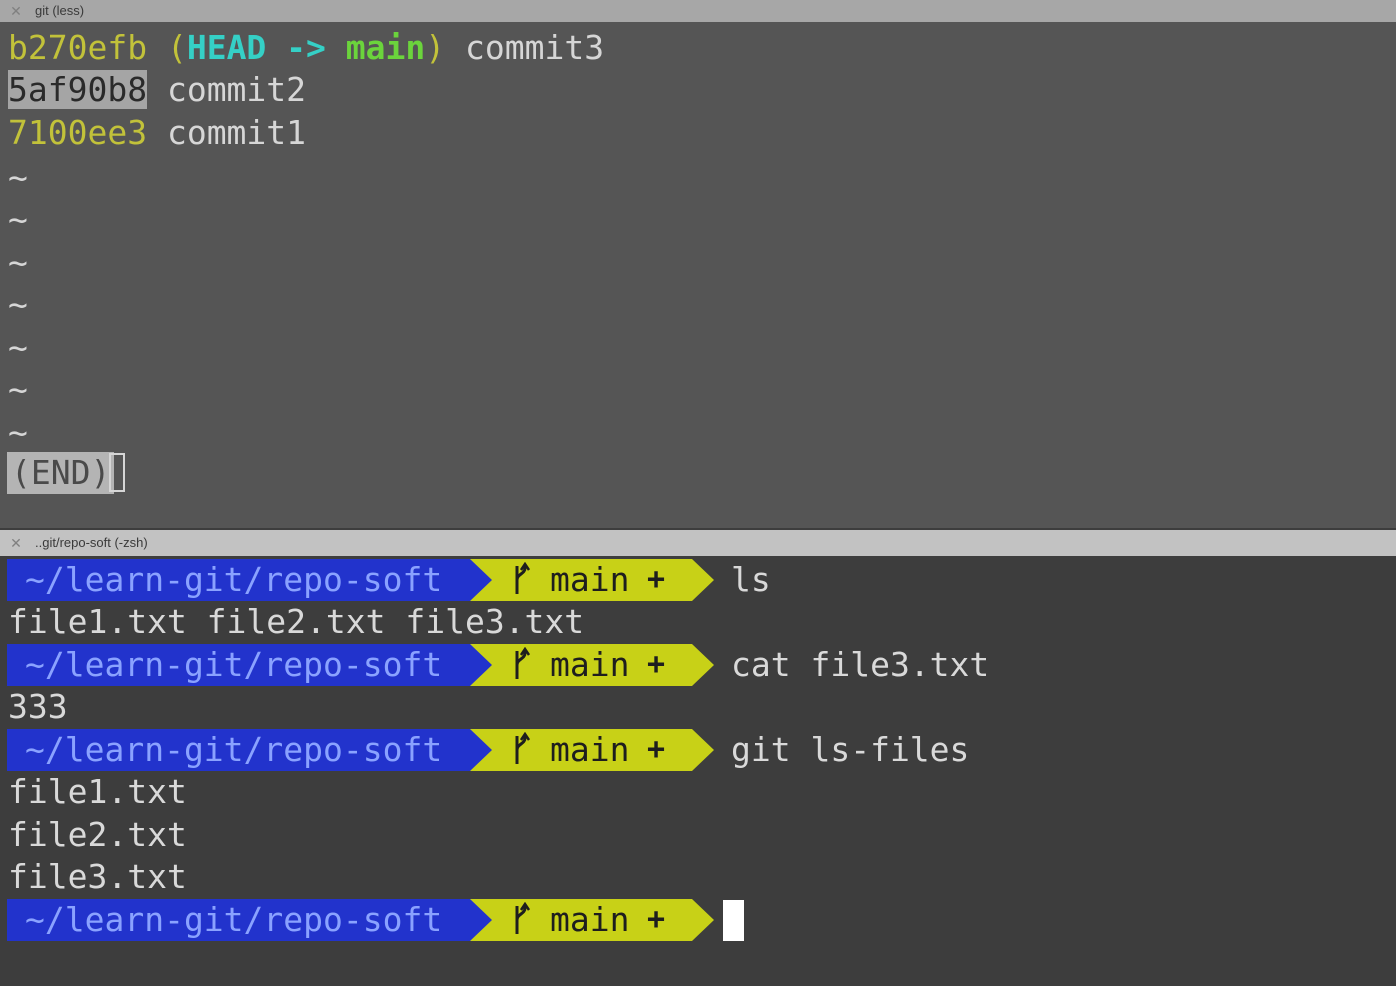 The height and width of the screenshot is (986, 1396). Describe the element at coordinates (97, 791) in the screenshot. I see `command-output: file1.txt` at that location.